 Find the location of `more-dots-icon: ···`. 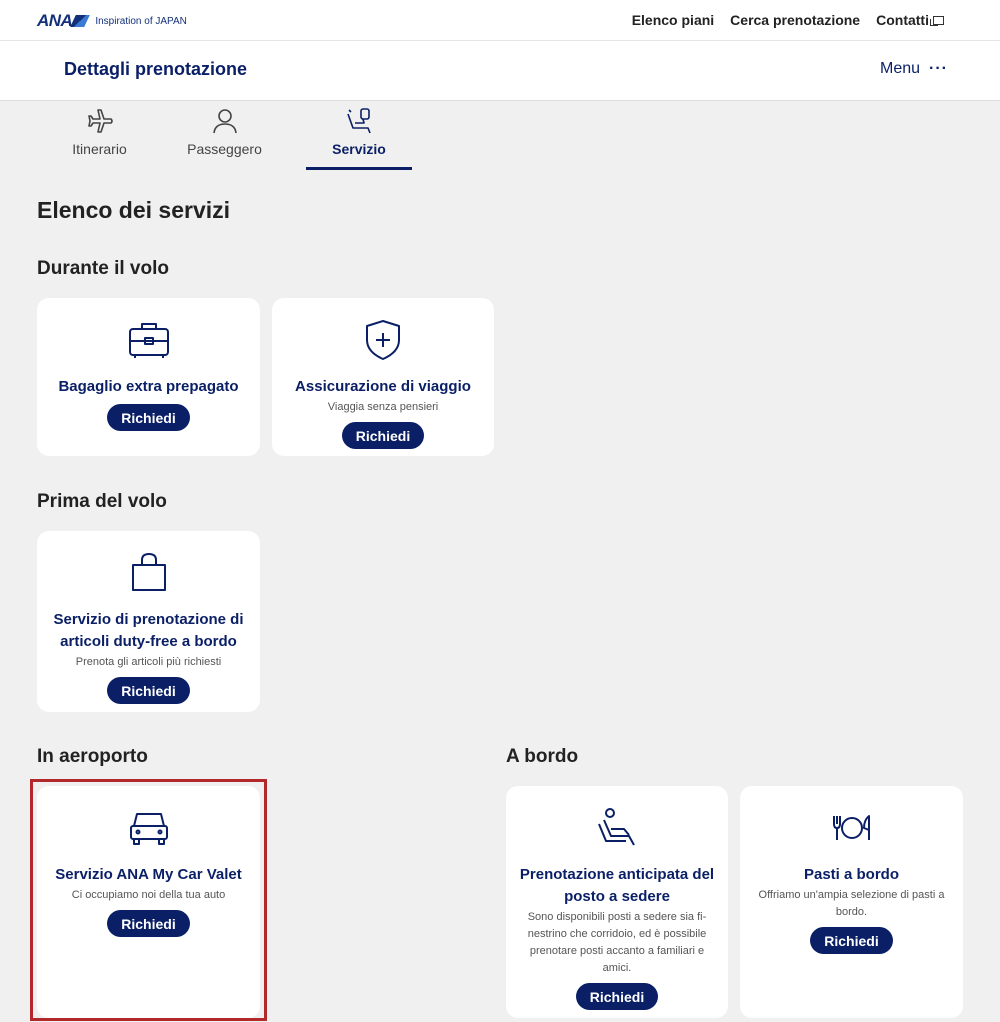

more-dots-icon: ··· is located at coordinates (938, 68).